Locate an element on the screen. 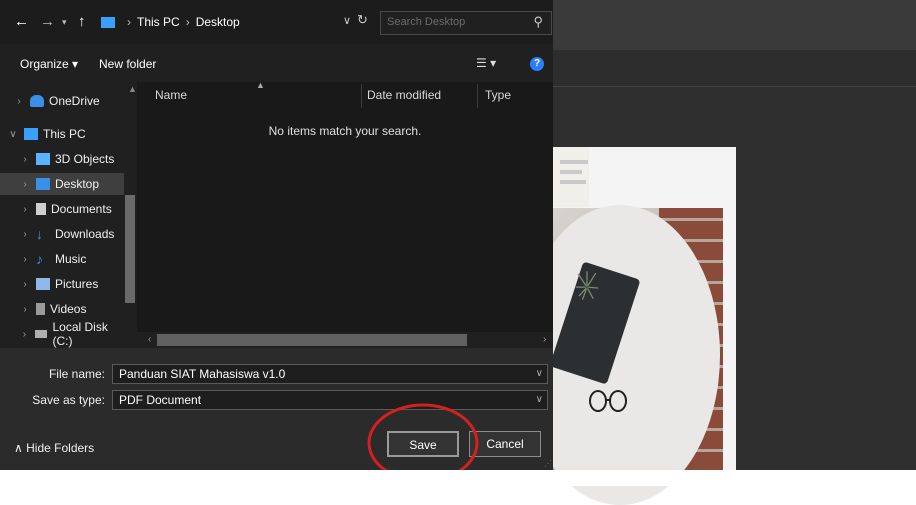  pictures-icon is located at coordinates (43, 284).